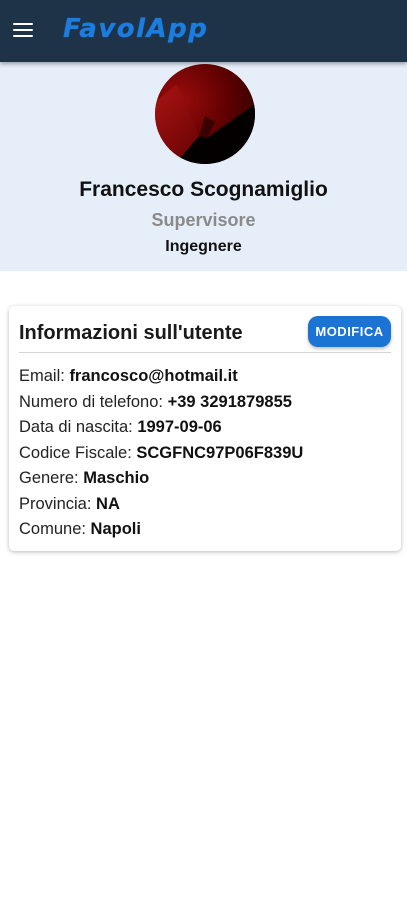 This screenshot has height=909, width=407. What do you see at coordinates (349, 331) in the screenshot?
I see `edit-button: MODIFICA` at bounding box center [349, 331].